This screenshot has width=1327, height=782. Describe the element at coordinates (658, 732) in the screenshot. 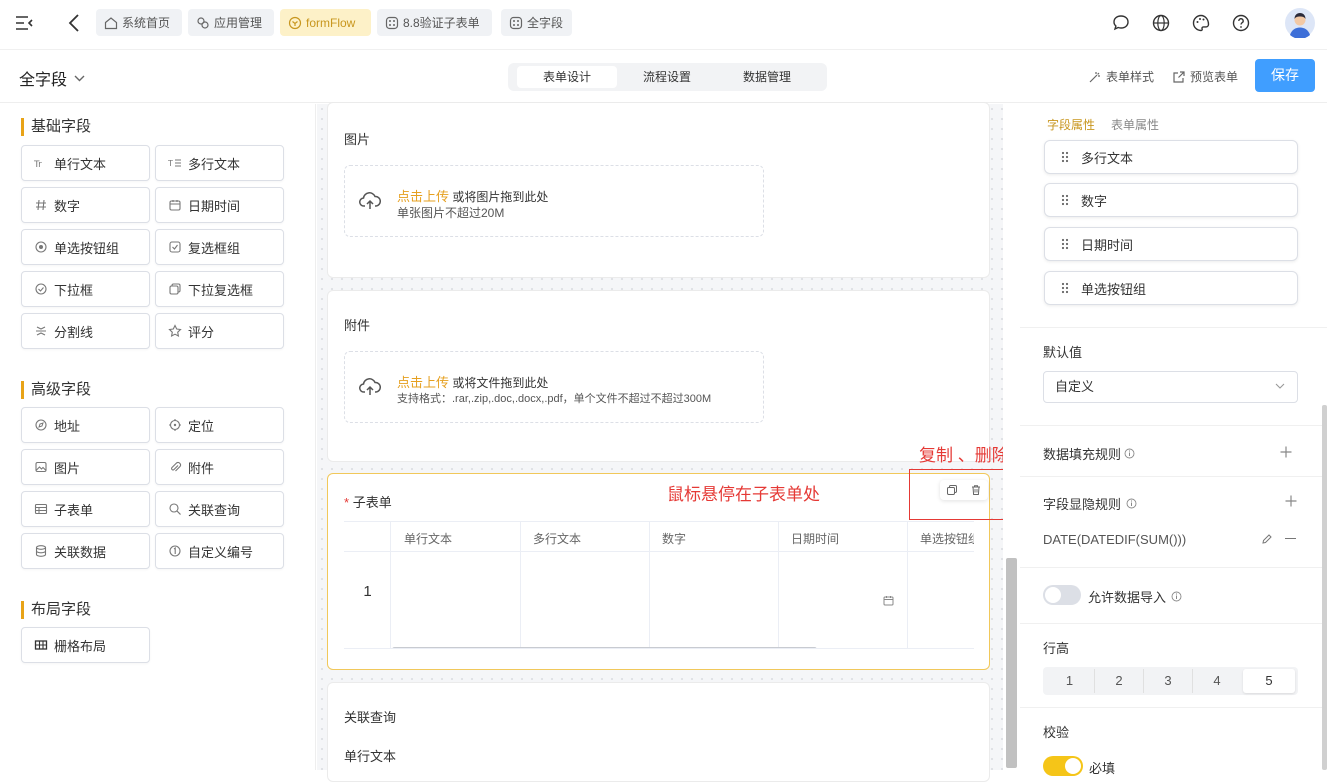

I see `field-card-relation-query: 关联查询 单行文本` at that location.